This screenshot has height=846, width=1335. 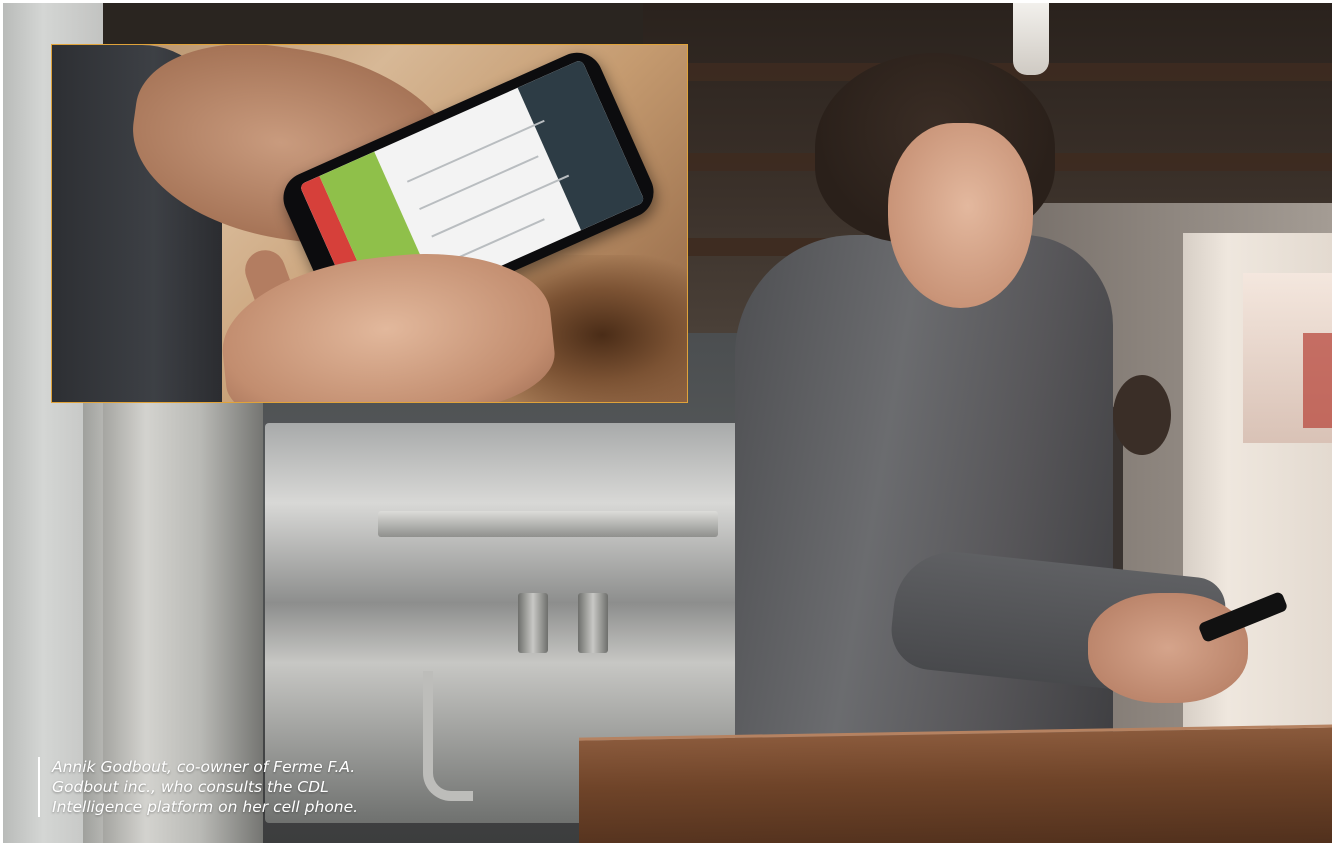 What do you see at coordinates (955, 783) in the screenshot?
I see `wooden-counter` at bounding box center [955, 783].